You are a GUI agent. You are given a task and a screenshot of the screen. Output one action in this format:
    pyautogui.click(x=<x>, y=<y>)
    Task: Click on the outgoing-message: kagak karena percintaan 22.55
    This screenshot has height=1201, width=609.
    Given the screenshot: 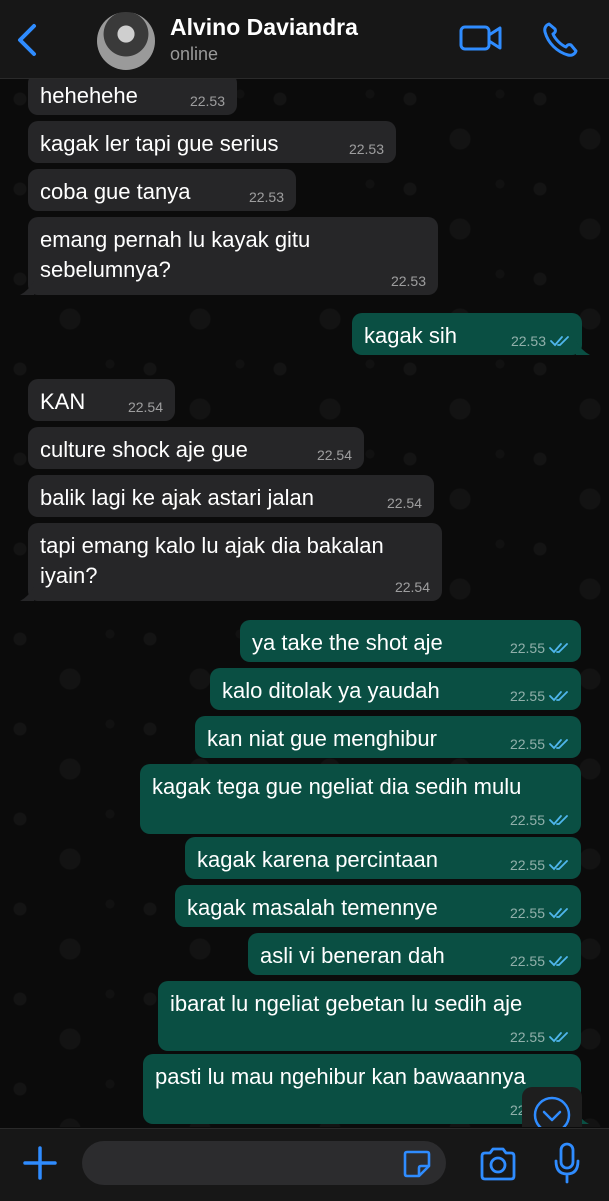 What is the action you would take?
    pyautogui.click(x=383, y=858)
    